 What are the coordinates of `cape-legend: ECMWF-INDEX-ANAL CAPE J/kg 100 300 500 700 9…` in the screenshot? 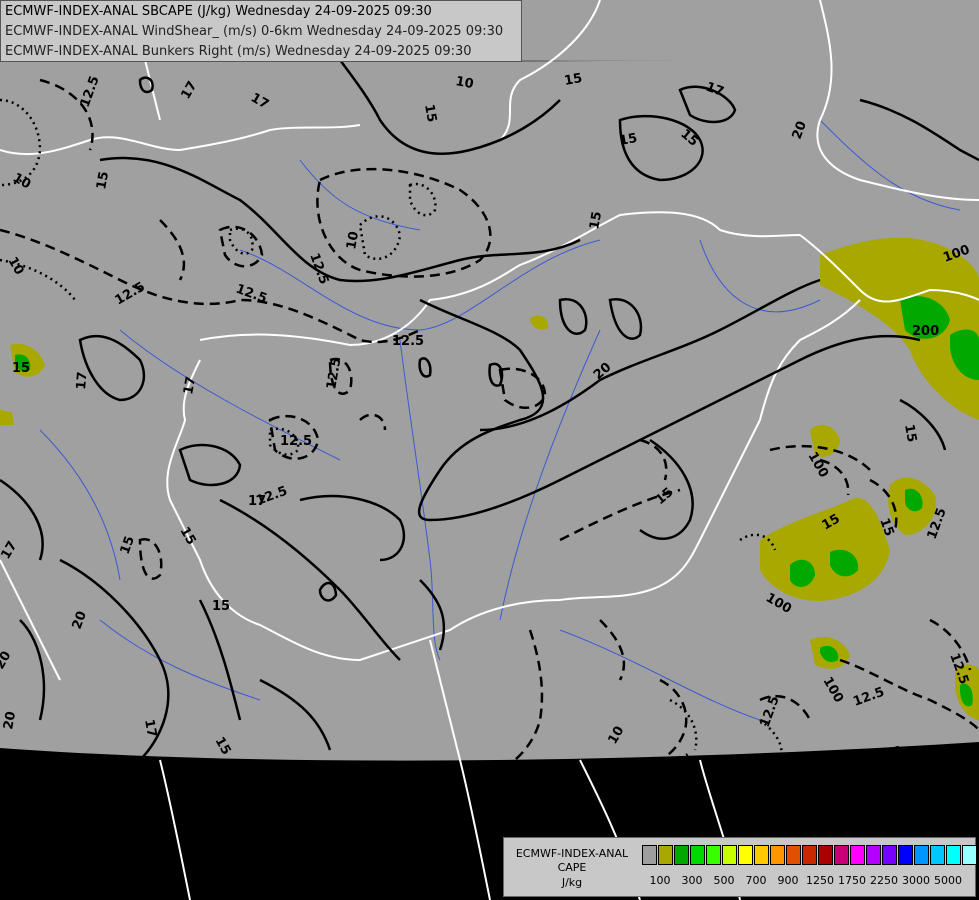 It's located at (741, 867).